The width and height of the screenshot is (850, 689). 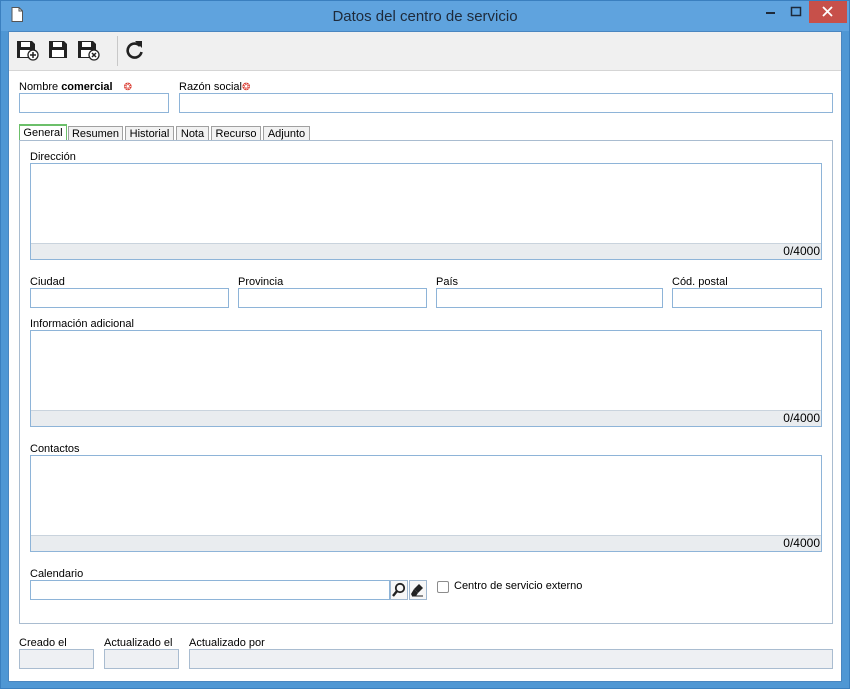 What do you see at coordinates (129, 298) in the screenshot?
I see `ciudad-input` at bounding box center [129, 298].